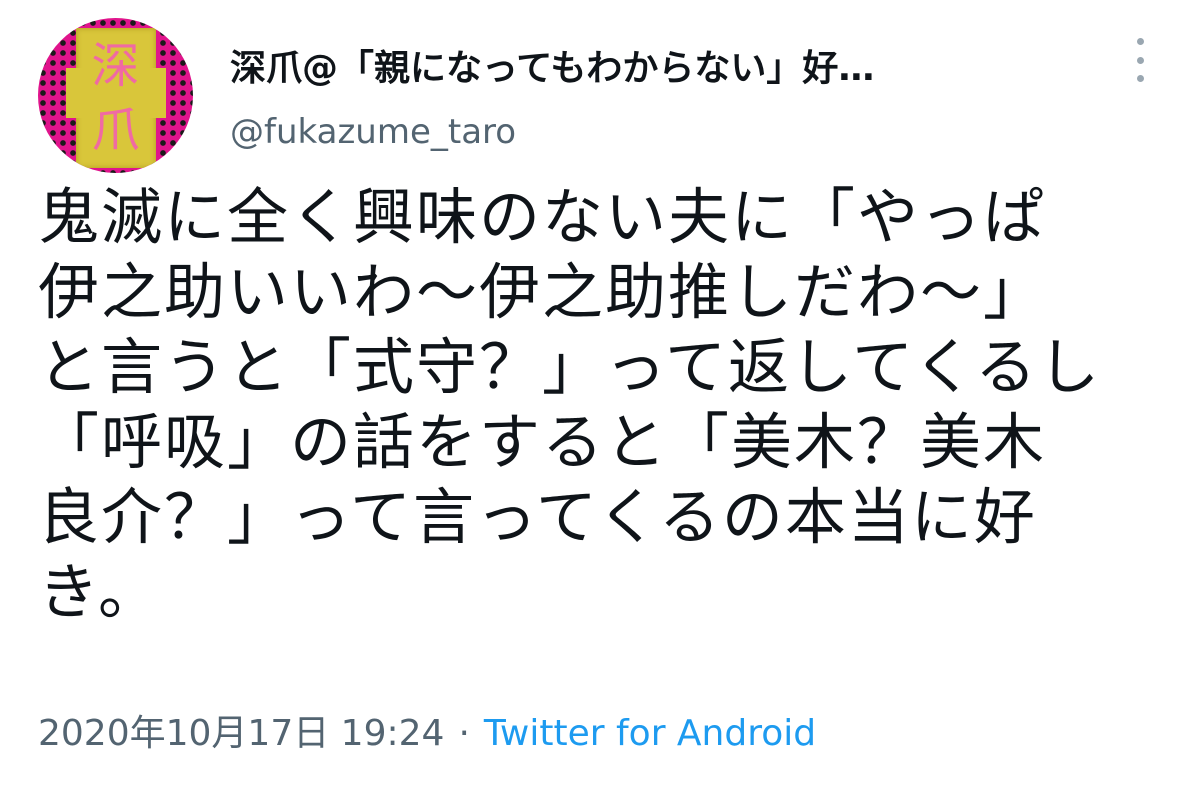 The width and height of the screenshot is (1200, 792). What do you see at coordinates (542, 292) in the screenshot?
I see `tweet-text-line: 伊之助いいわ〜伊之助推しだわ〜」` at bounding box center [542, 292].